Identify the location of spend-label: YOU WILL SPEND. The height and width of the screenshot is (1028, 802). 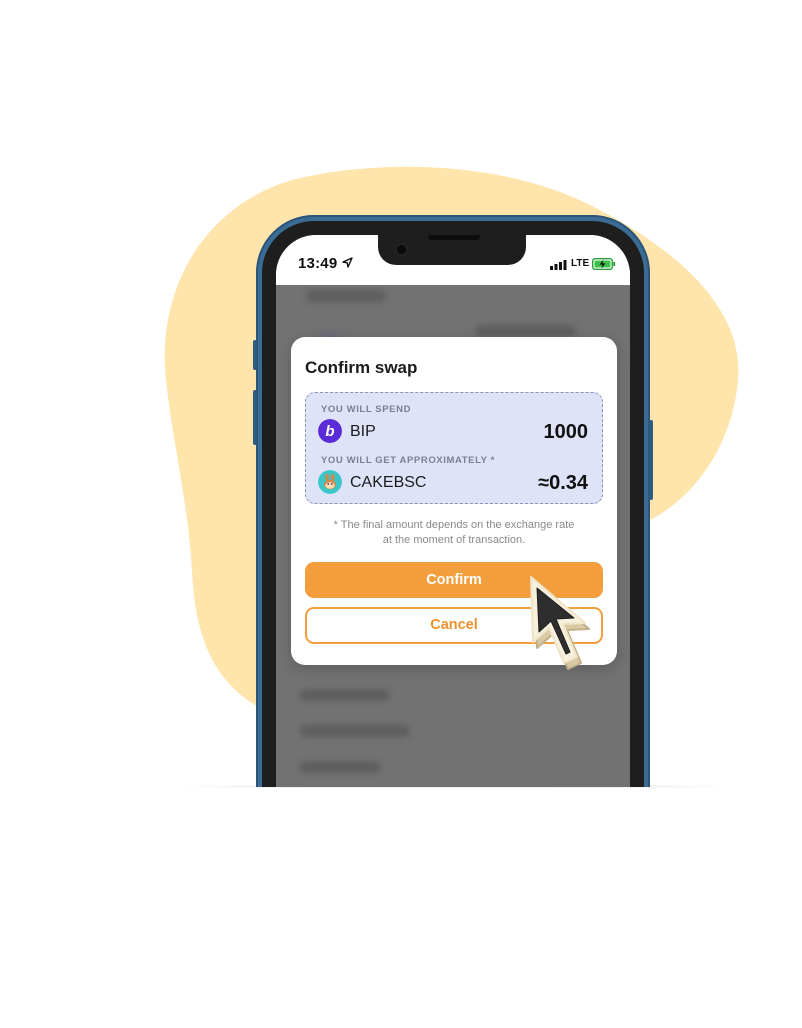
(366, 409).